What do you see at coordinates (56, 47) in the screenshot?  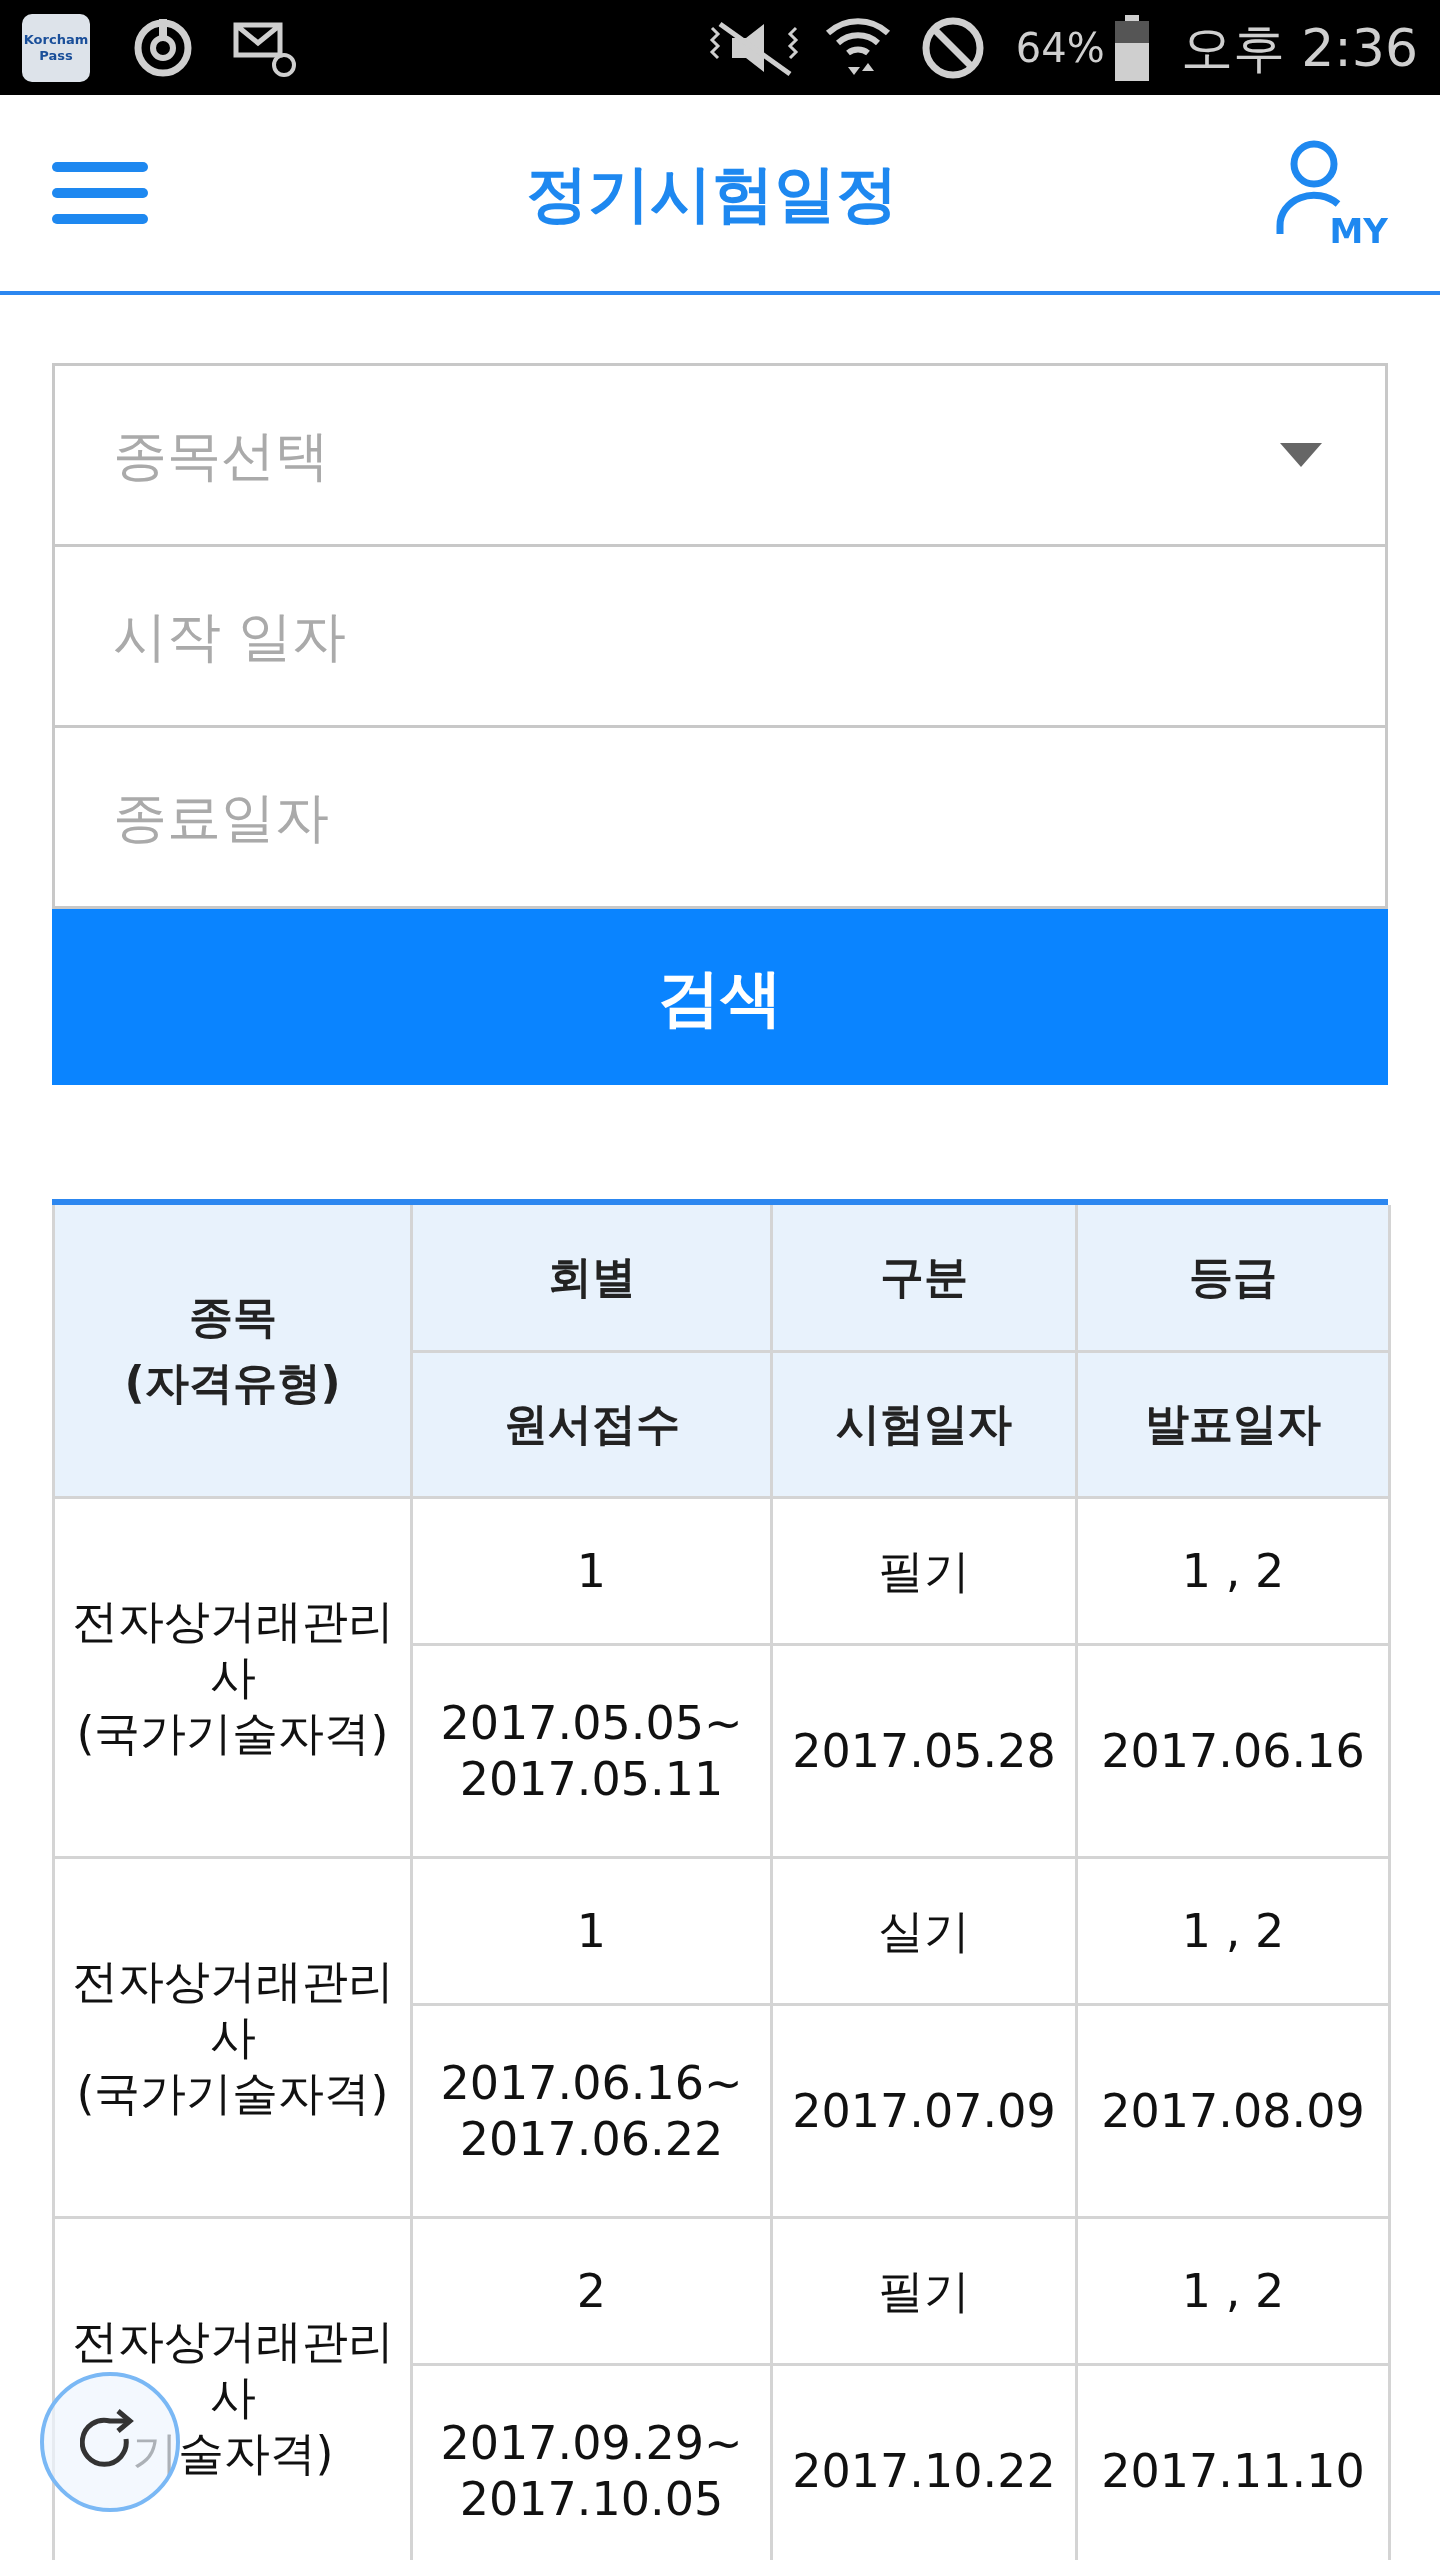 I see `app-icon: Korcham Pass` at bounding box center [56, 47].